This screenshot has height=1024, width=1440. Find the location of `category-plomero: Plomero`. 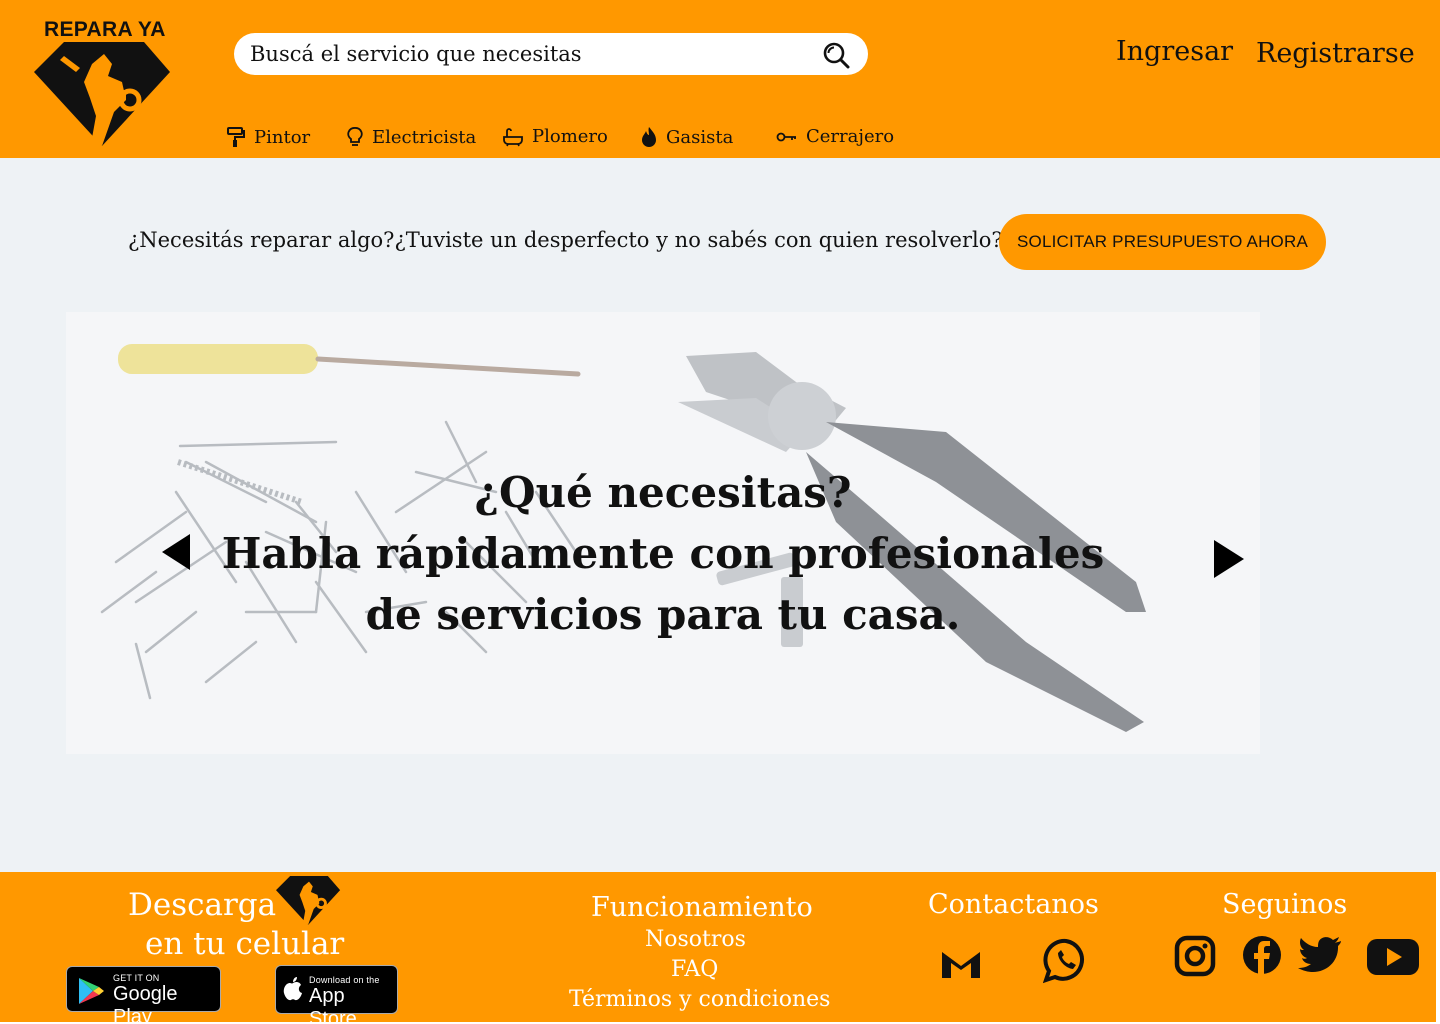

category-plomero: Plomero is located at coordinates (555, 136).